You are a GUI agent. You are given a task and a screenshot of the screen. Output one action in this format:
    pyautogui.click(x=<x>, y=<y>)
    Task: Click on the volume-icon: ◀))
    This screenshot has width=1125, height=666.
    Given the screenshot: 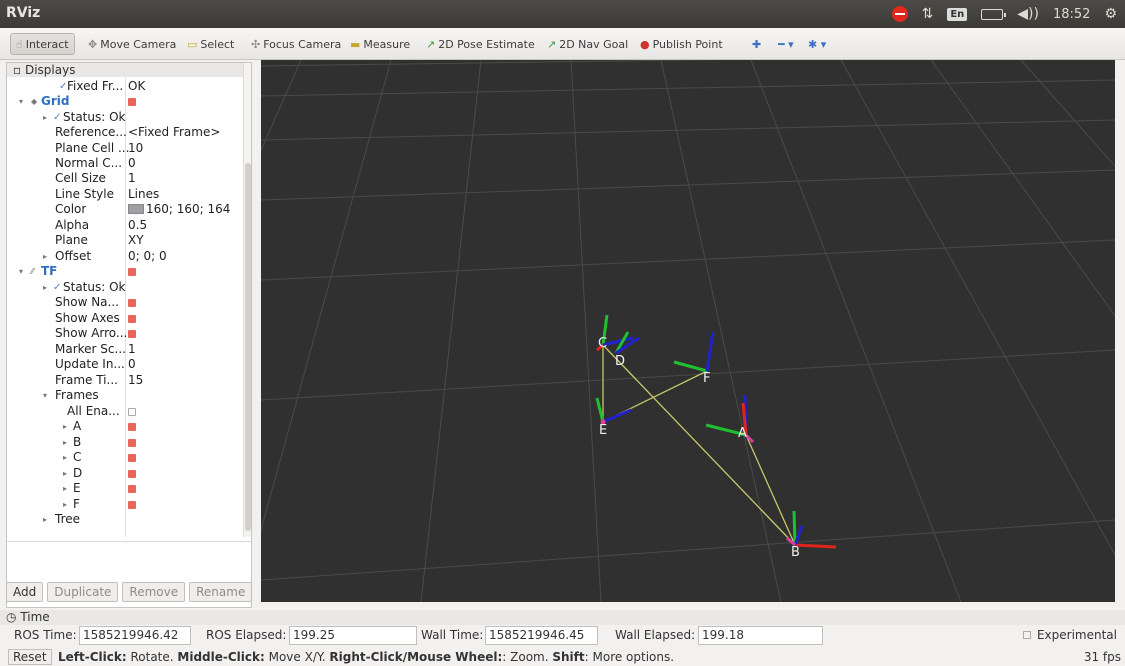 What is the action you would take?
    pyautogui.click(x=1028, y=14)
    